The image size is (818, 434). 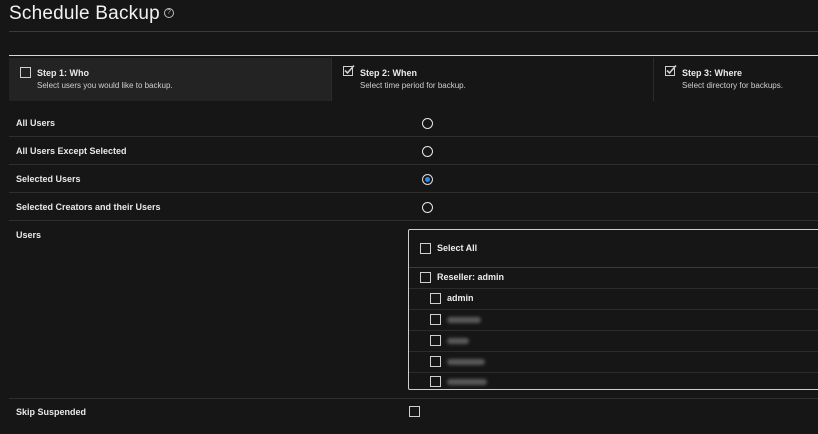 What do you see at coordinates (413, 31) in the screenshot?
I see `title-divider` at bounding box center [413, 31].